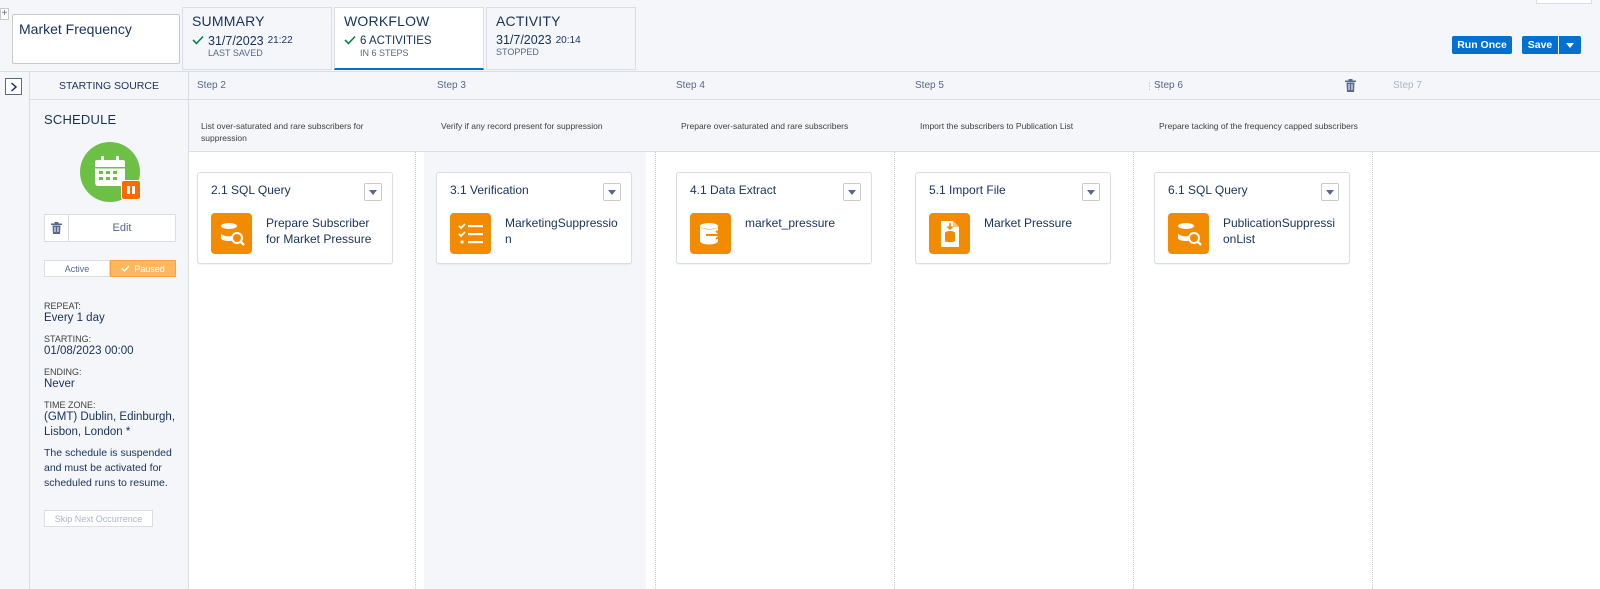 This screenshot has width=1600, height=589. Describe the element at coordinates (1028, 223) in the screenshot. I see `activity-name: Market Pressure` at that location.